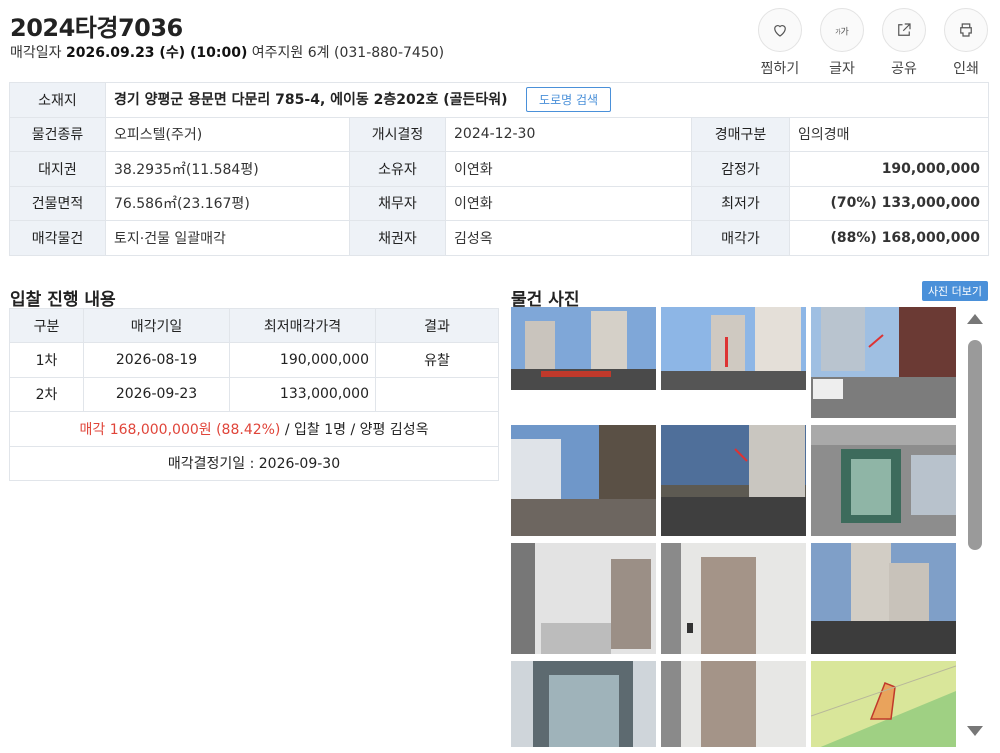 The width and height of the screenshot is (1000, 753). Describe the element at coordinates (569, 100) in the screenshot. I see `road-search-button: 도로명 검색` at that location.